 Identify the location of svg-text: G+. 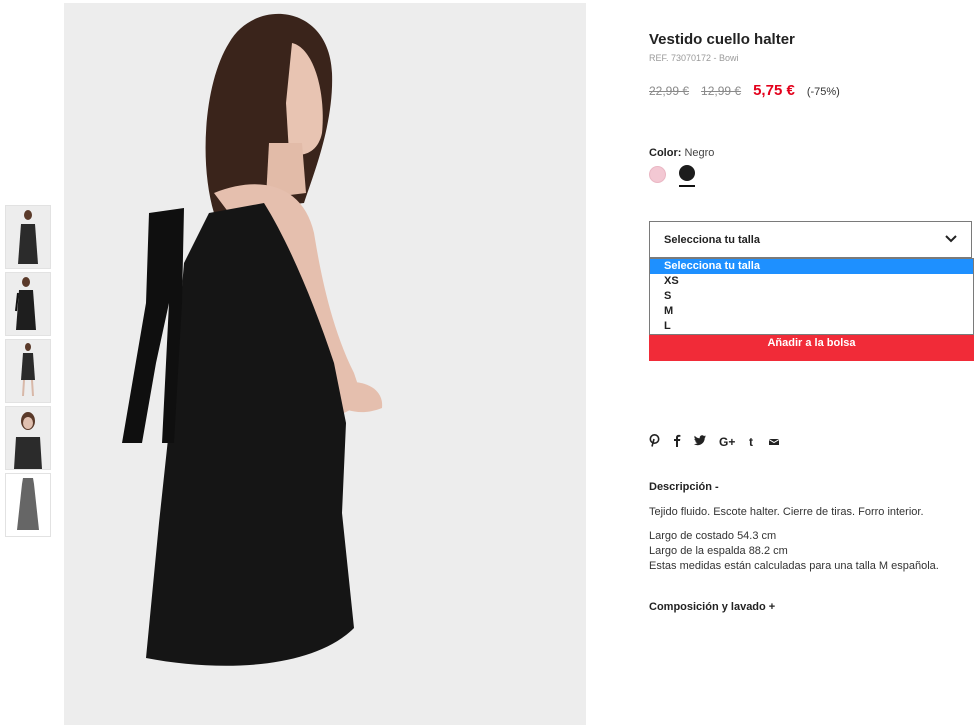
(727, 441).